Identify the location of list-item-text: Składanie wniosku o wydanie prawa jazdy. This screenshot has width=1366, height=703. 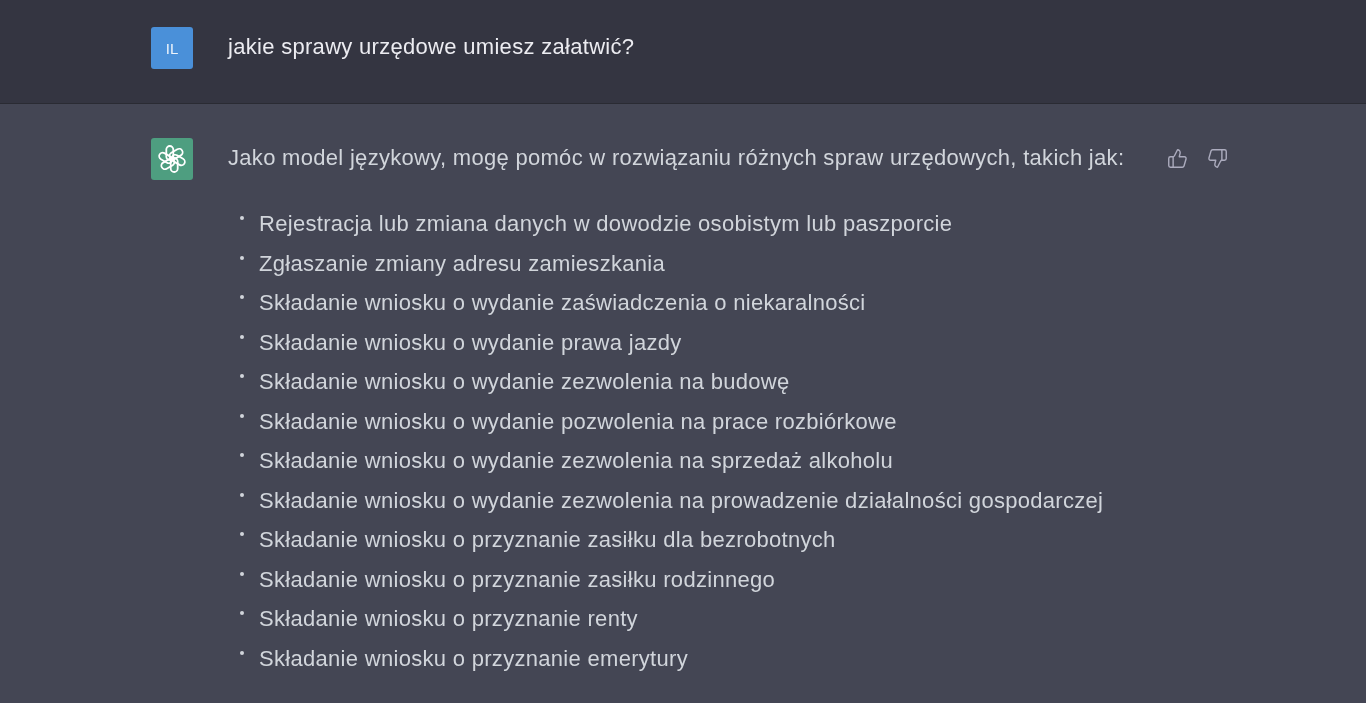
(470, 342).